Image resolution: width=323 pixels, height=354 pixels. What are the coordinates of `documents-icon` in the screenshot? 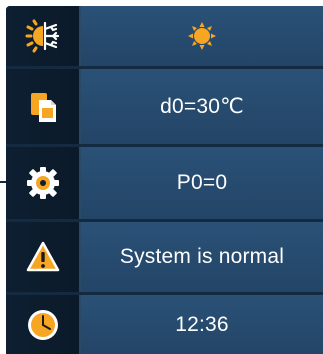 It's located at (43, 107).